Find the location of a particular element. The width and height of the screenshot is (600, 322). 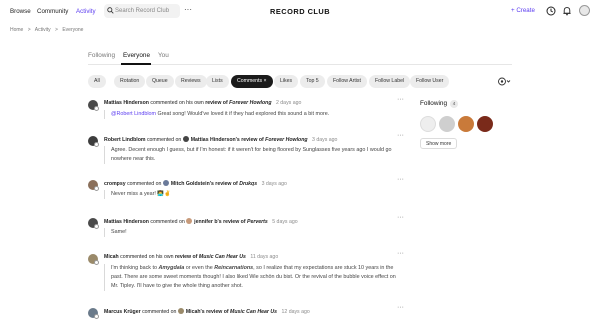

mention-link: @Robert Lindblom is located at coordinates (133, 114).